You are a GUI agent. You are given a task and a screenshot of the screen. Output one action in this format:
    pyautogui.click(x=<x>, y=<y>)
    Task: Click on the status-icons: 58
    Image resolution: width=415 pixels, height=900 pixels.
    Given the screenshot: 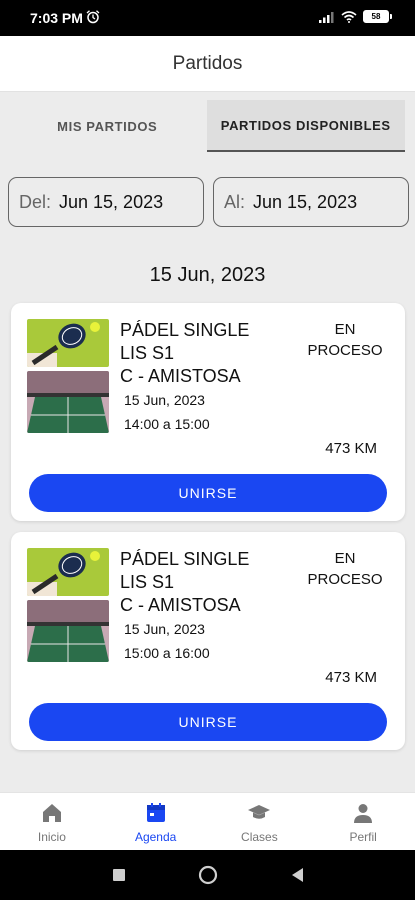 What is the action you would take?
    pyautogui.click(x=355, y=16)
    